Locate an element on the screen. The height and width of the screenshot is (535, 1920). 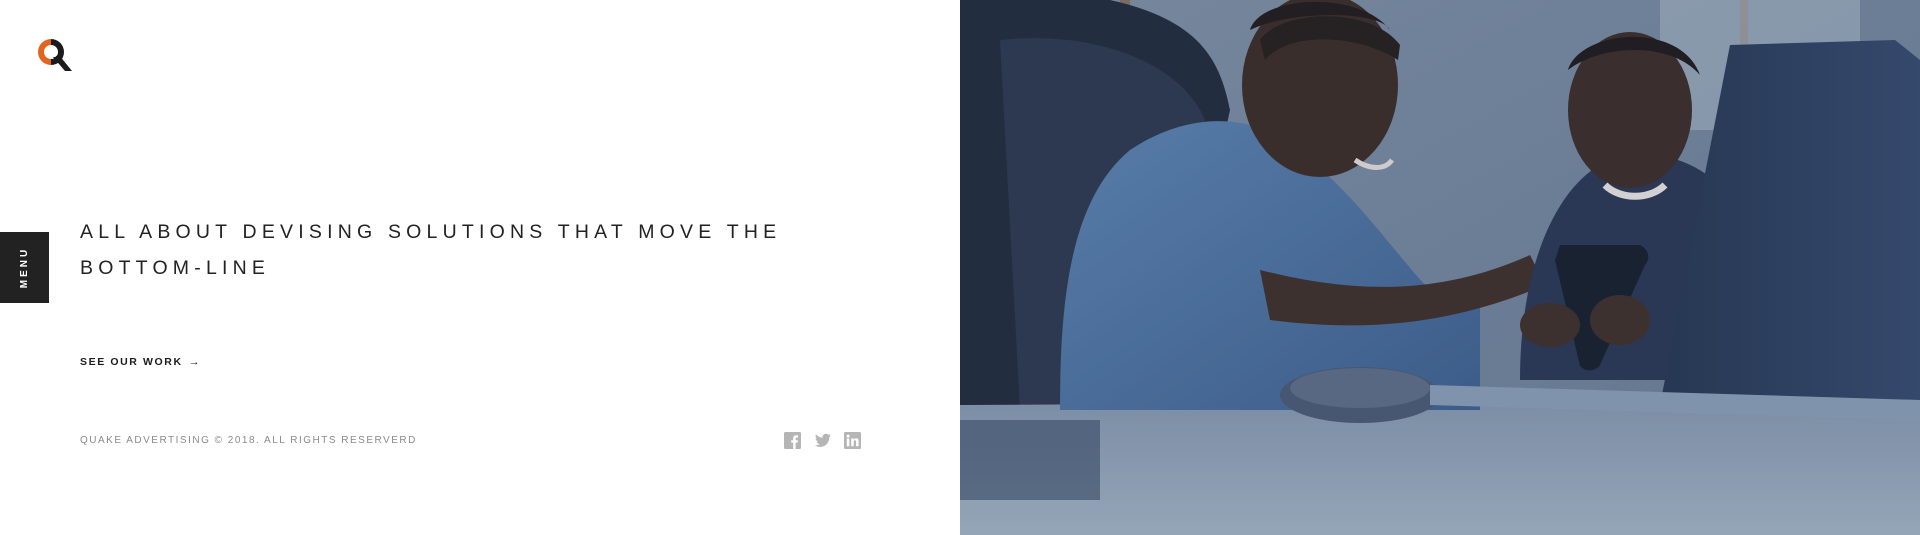
linkedin-link is located at coordinates (852, 440).